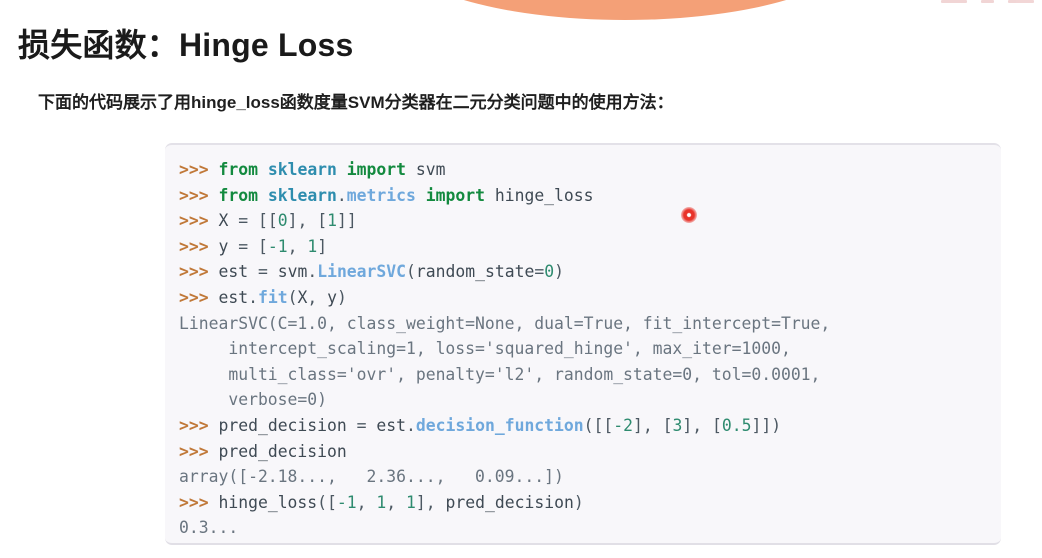 This screenshot has width=1042, height=558. What do you see at coordinates (371, 272) in the screenshot?
I see `code-line: >>> est = svm.LinearSVC(random_state=0)` at bounding box center [371, 272].